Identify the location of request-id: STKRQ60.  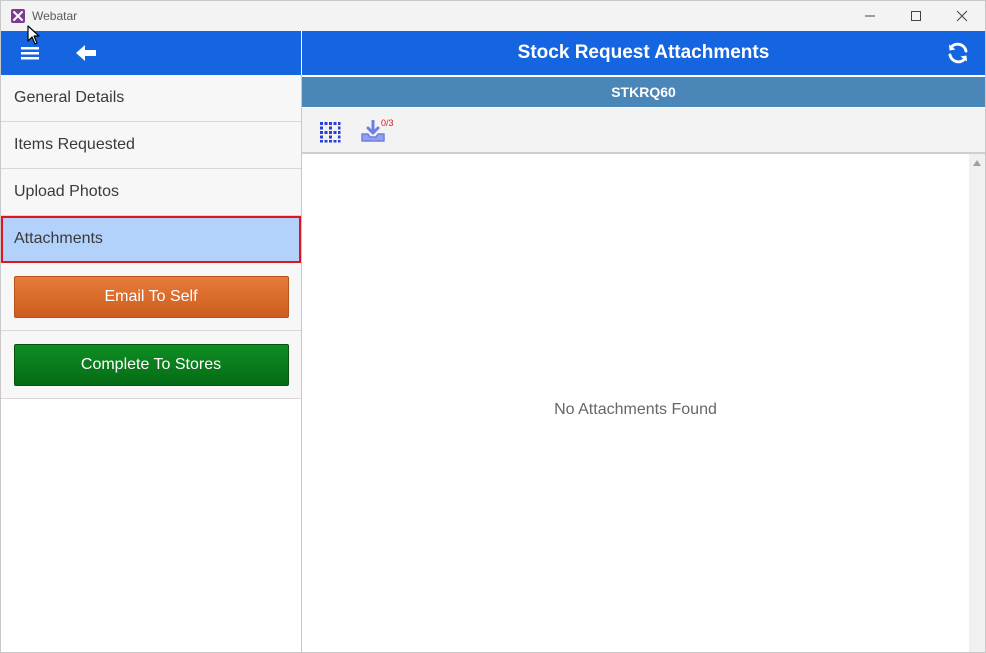
(643, 92).